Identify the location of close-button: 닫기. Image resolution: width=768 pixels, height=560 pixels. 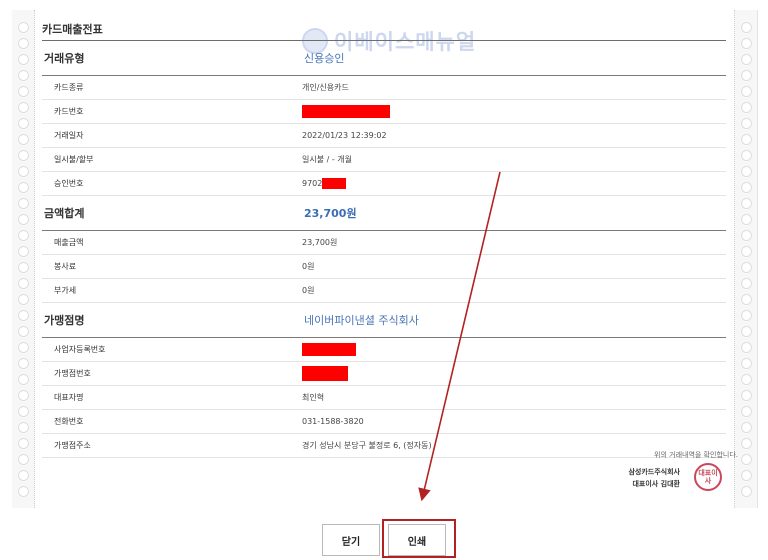
(351, 540).